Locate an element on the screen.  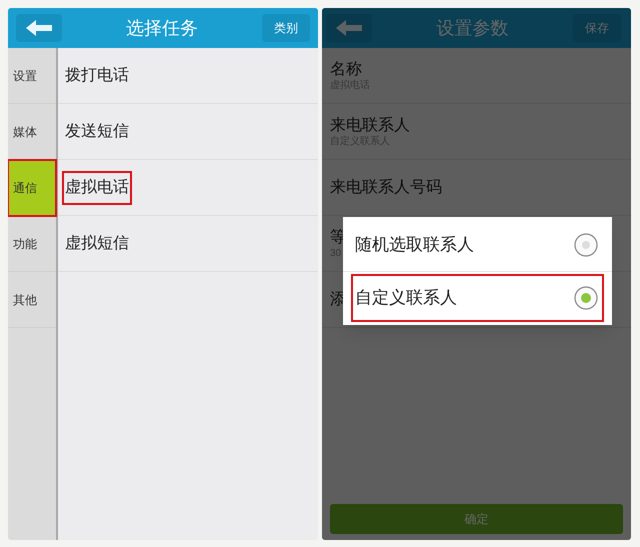
setting-label: 名称 is located at coordinates (346, 70).